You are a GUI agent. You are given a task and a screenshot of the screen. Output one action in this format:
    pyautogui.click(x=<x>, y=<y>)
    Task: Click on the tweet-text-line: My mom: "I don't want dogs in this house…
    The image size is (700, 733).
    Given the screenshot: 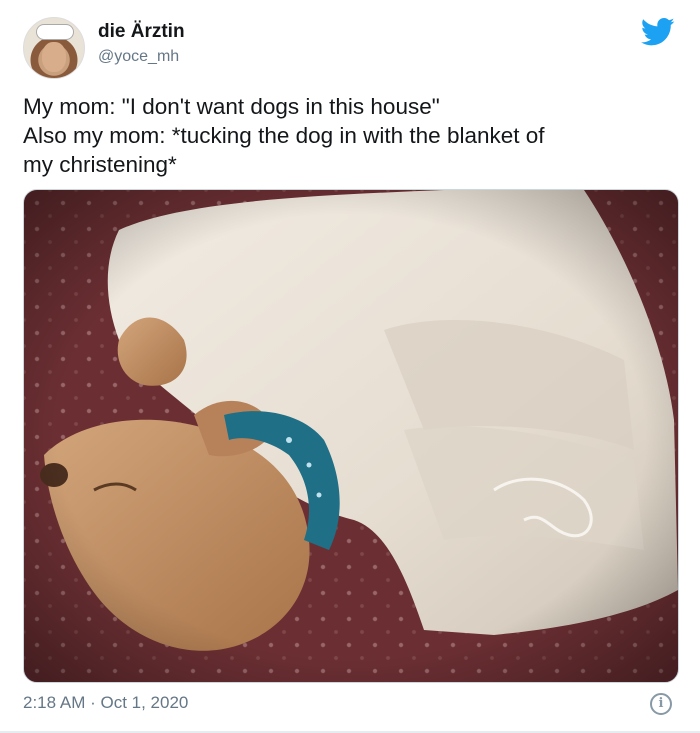 What is the action you would take?
    pyautogui.click(x=231, y=106)
    